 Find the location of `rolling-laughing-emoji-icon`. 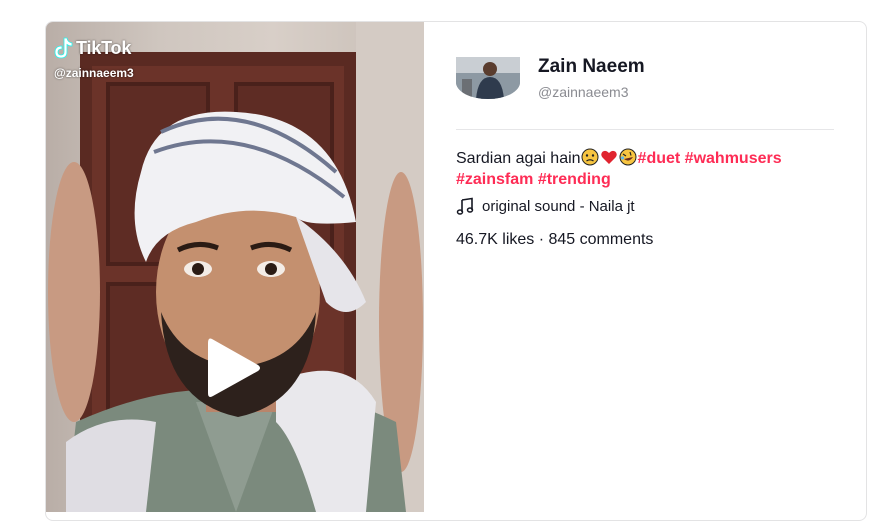

rolling-laughing-emoji-icon is located at coordinates (628, 157).